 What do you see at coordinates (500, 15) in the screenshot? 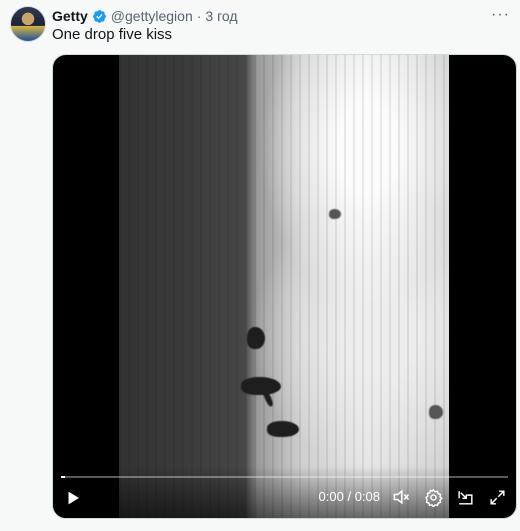
I see `more-options-button: ···` at bounding box center [500, 15].